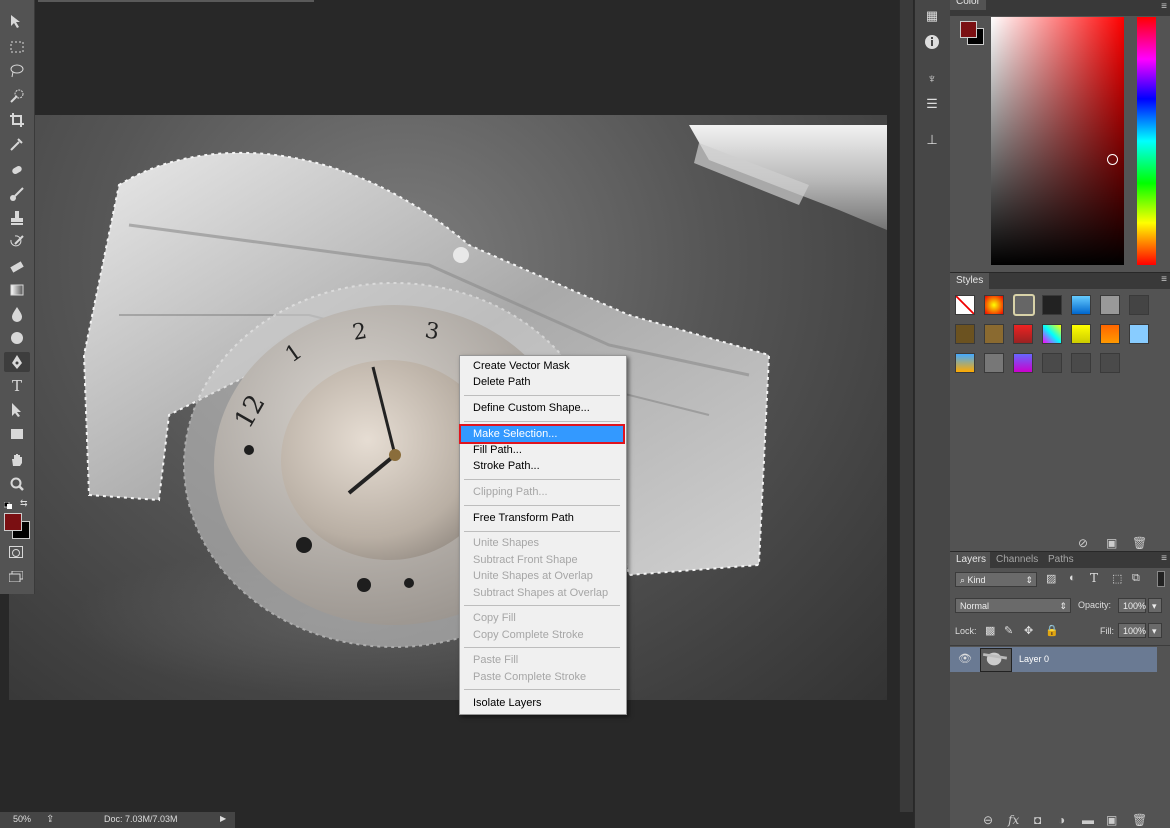 This screenshot has width=1170, height=828. I want to click on menu-item-paste-fill: Paste Fill, so click(495, 660).